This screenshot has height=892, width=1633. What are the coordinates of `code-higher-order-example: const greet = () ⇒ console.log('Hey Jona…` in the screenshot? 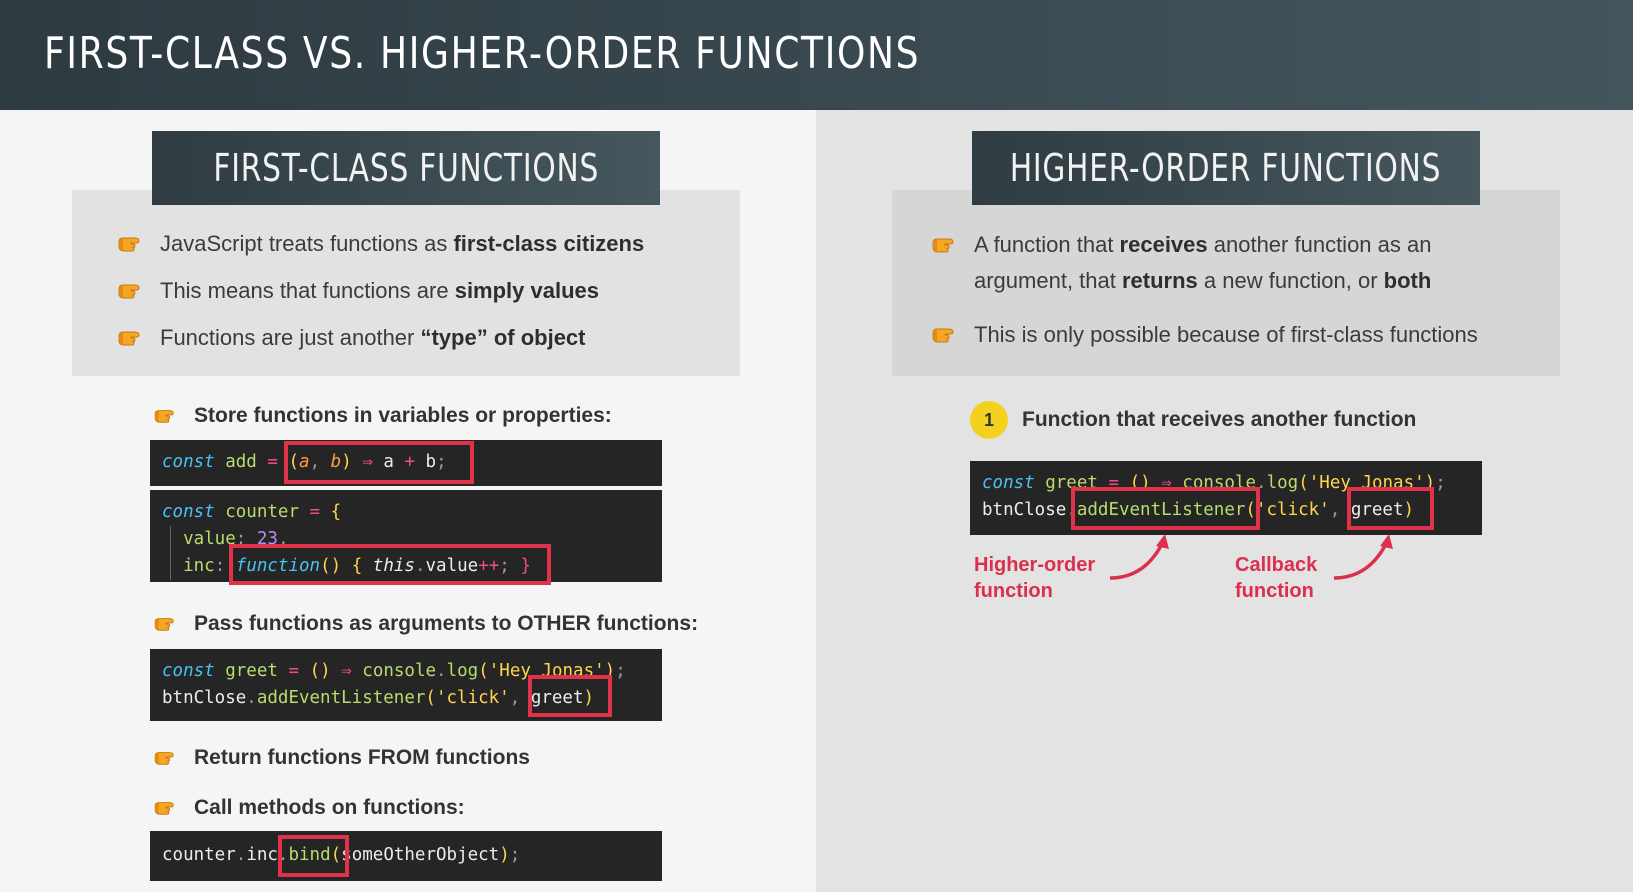 It's located at (1226, 498).